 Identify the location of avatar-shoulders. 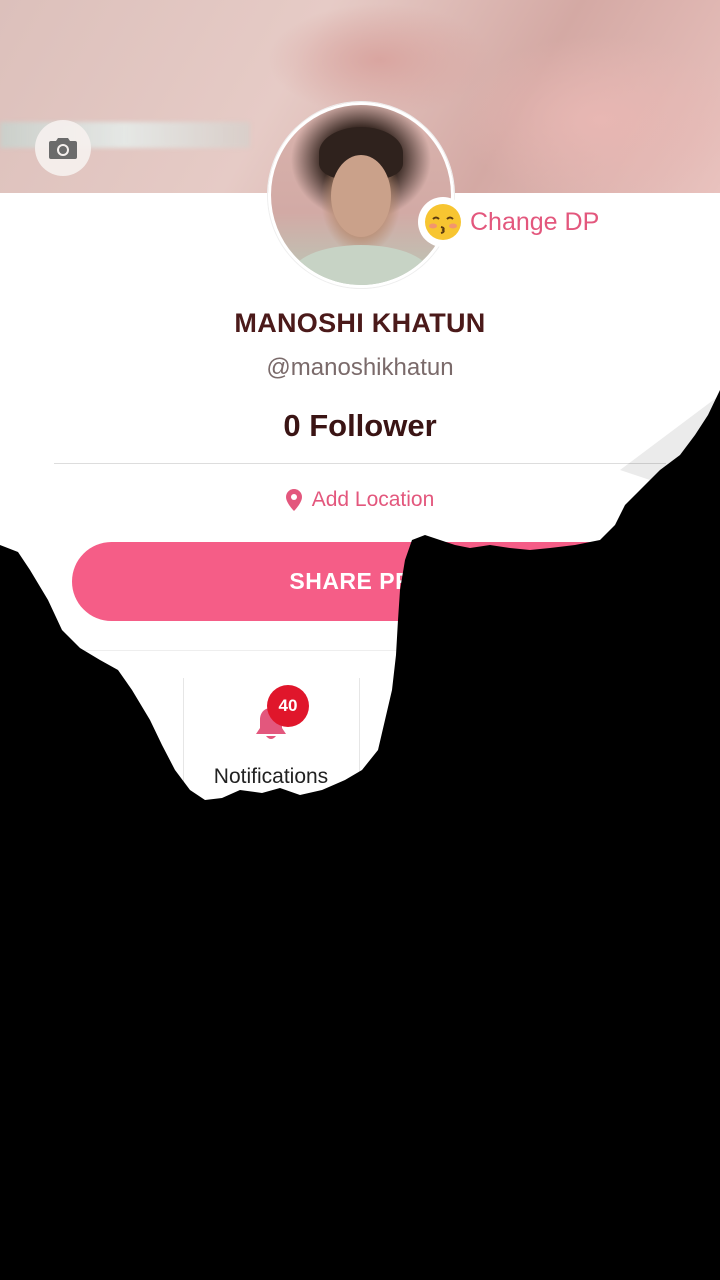
(361, 265).